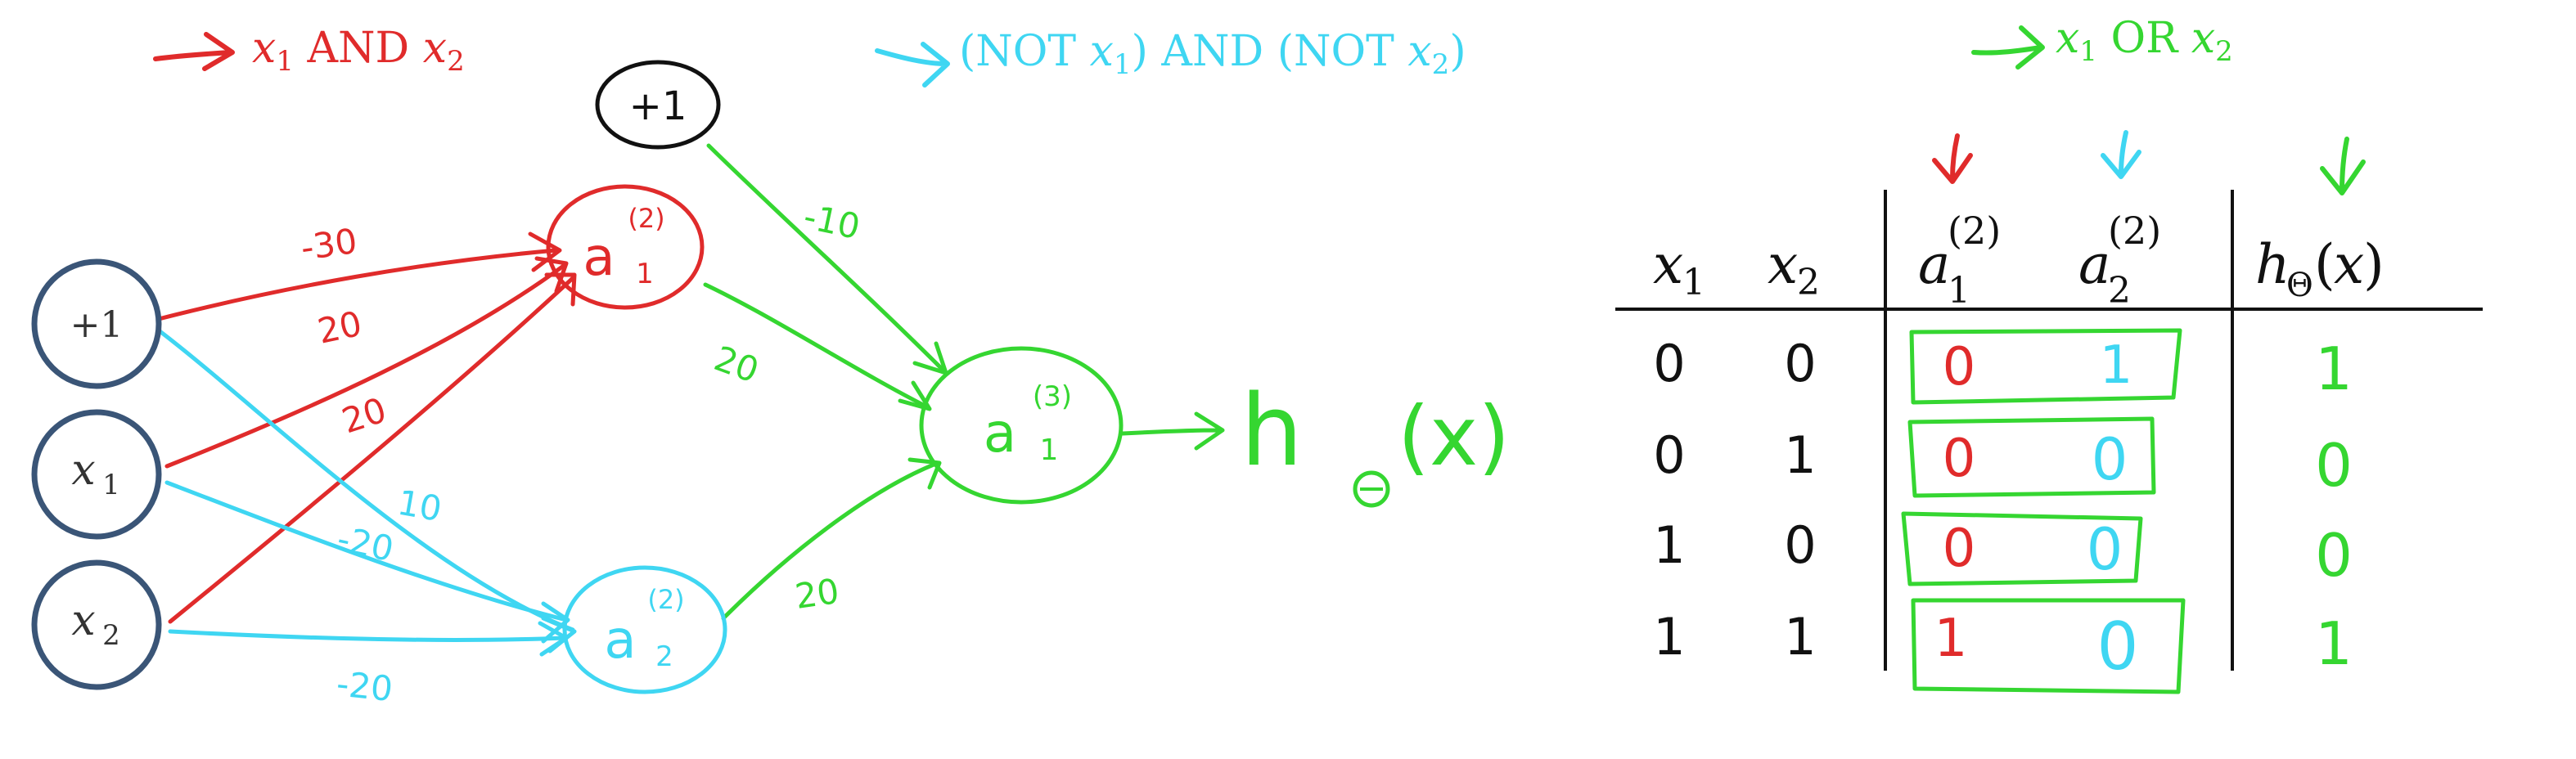  I want to click on table-row: 1 0 0 0 0, so click(2003, 552).